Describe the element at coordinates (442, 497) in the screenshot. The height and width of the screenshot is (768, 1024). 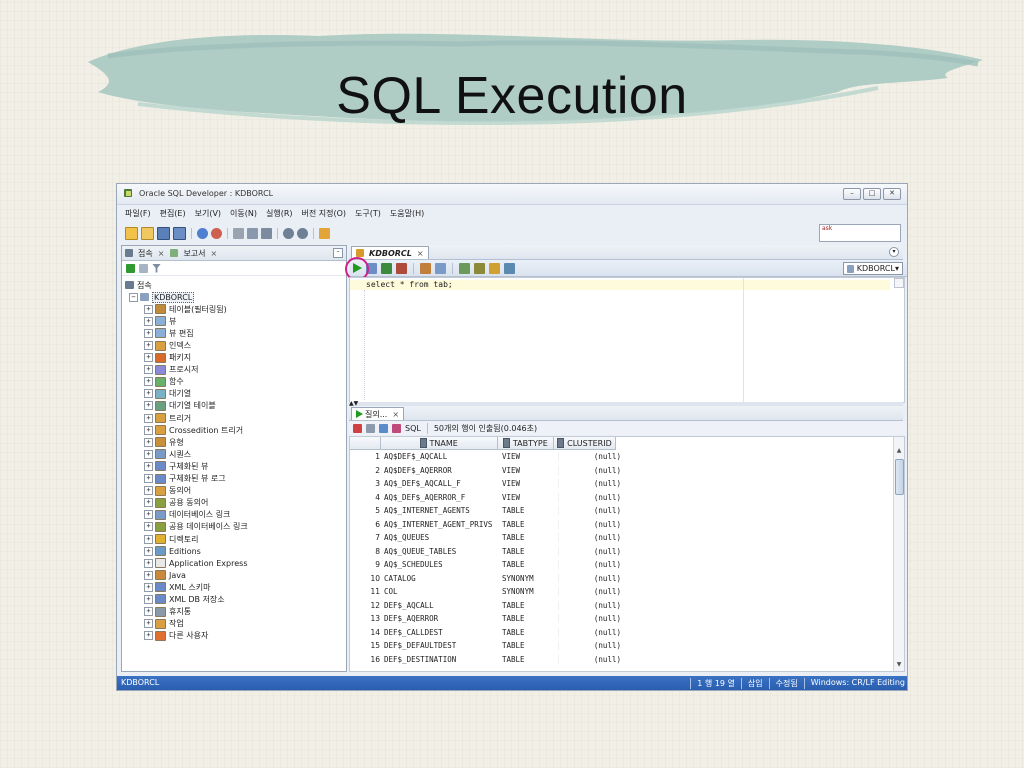
I see `tname-cell: AQ$_DEF$_AQERROR_F` at that location.